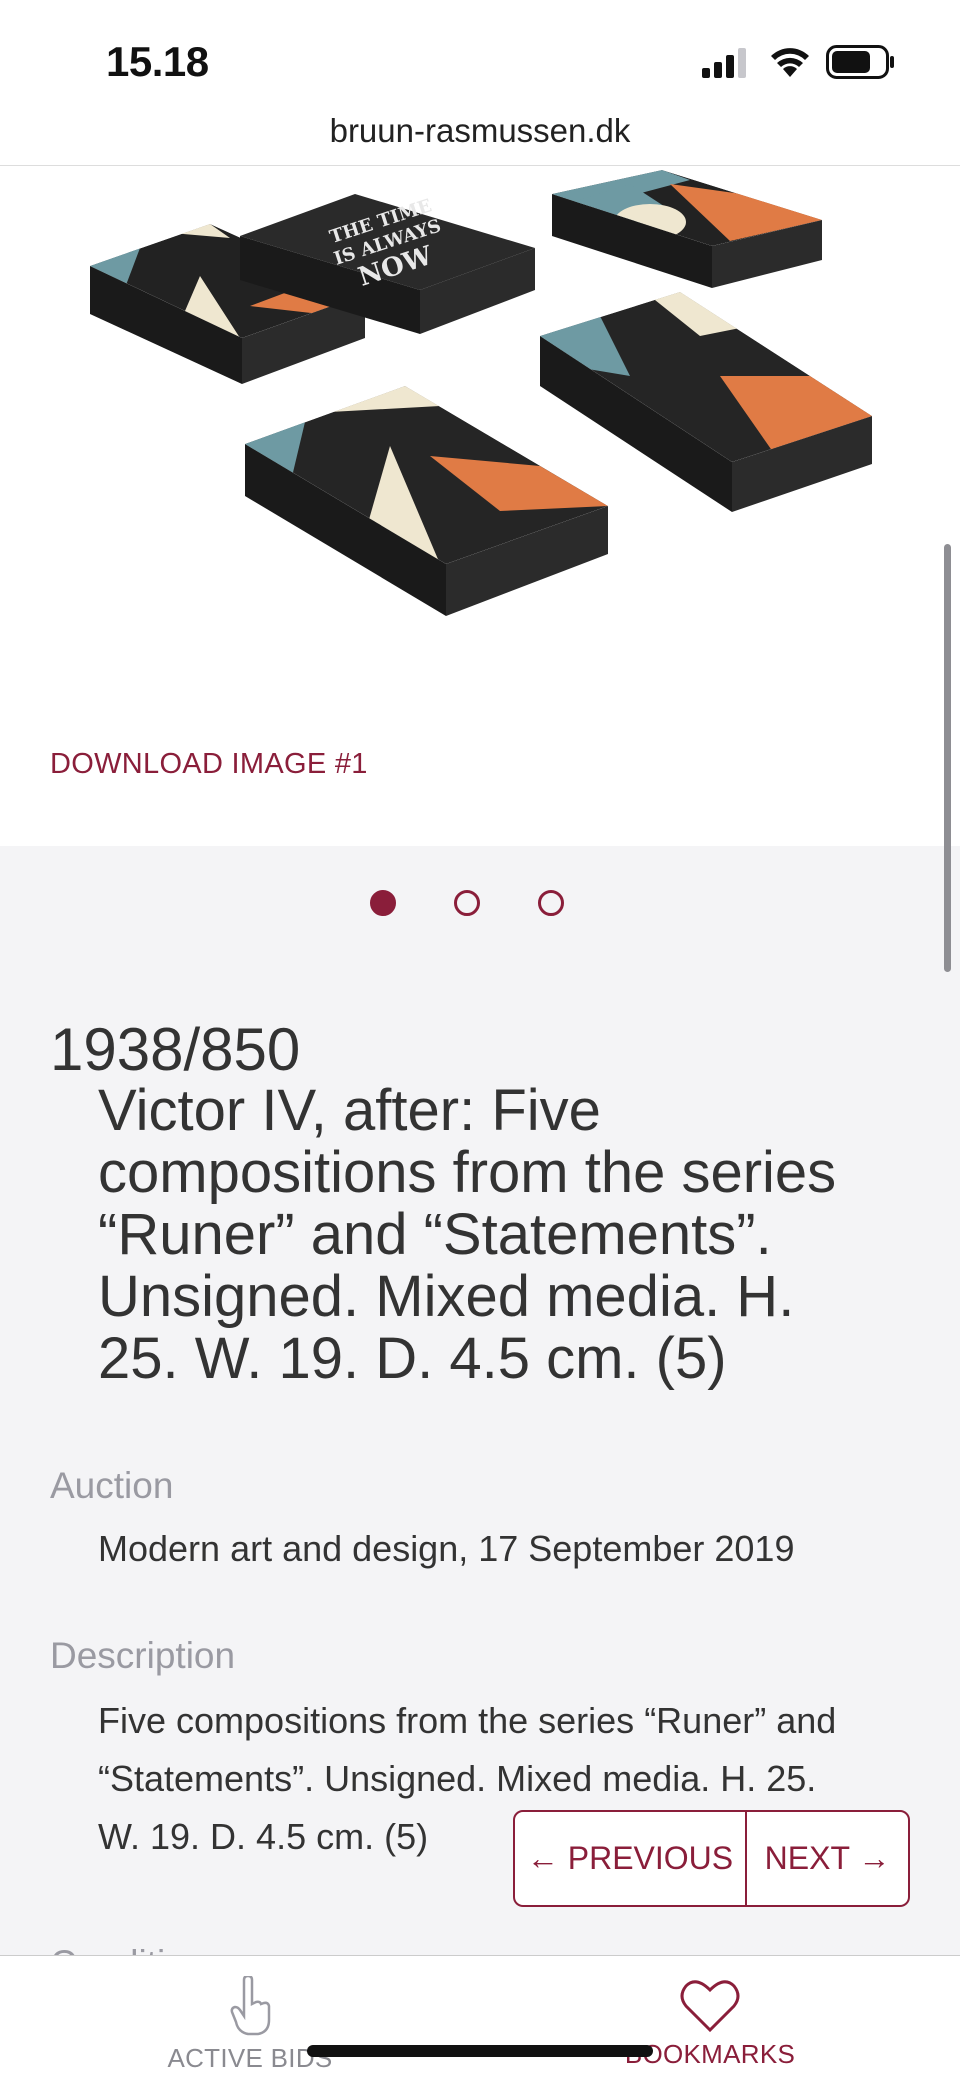  What do you see at coordinates (157, 61) in the screenshot?
I see `status-time: 15.18` at bounding box center [157, 61].